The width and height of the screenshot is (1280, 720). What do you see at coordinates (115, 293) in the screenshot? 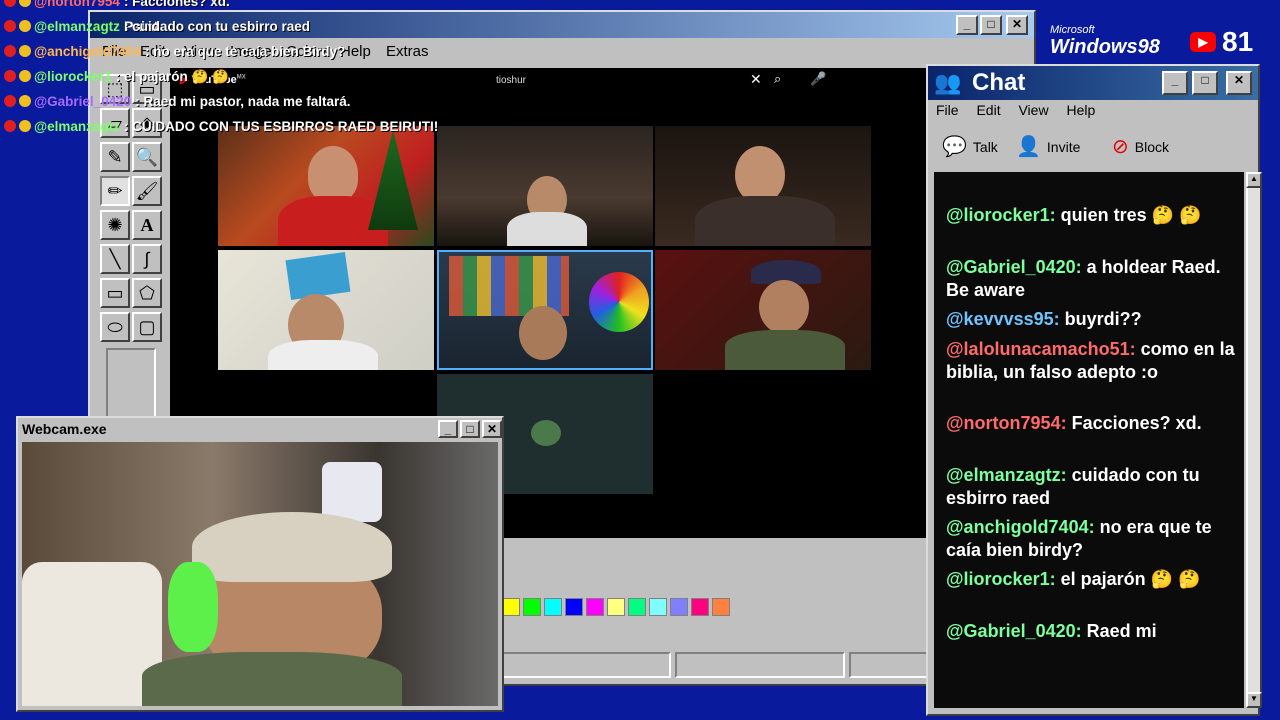
I see `rectangle-icon: ▭` at bounding box center [115, 293].